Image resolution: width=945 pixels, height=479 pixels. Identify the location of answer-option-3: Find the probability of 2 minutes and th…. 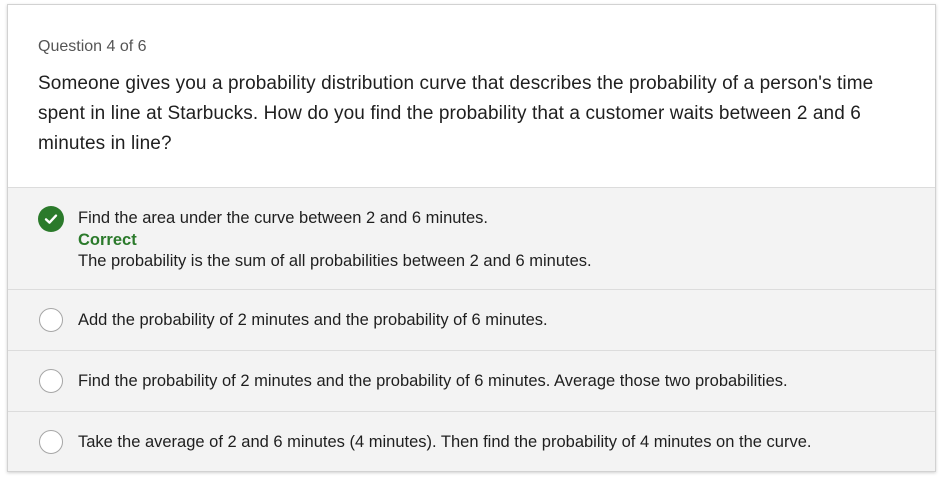
(471, 380).